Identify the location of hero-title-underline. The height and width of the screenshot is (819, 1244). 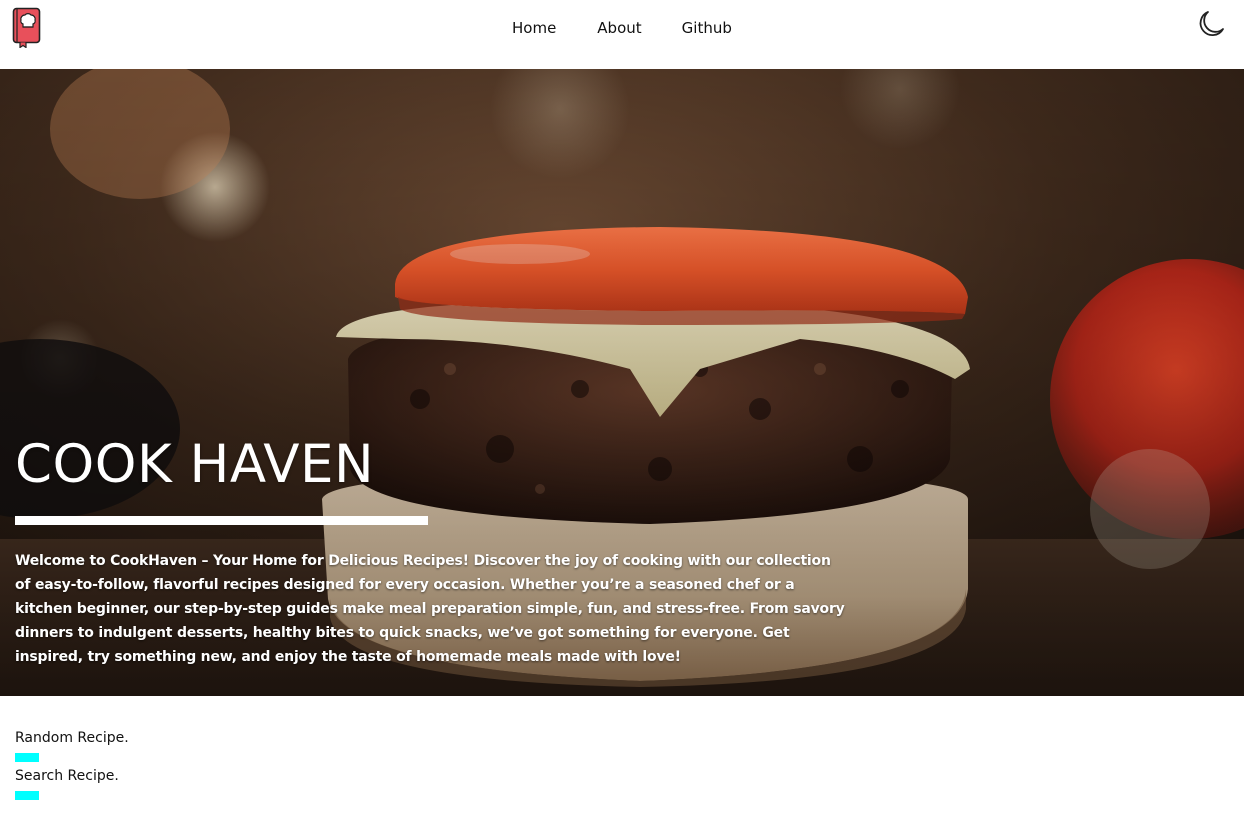
(221, 520).